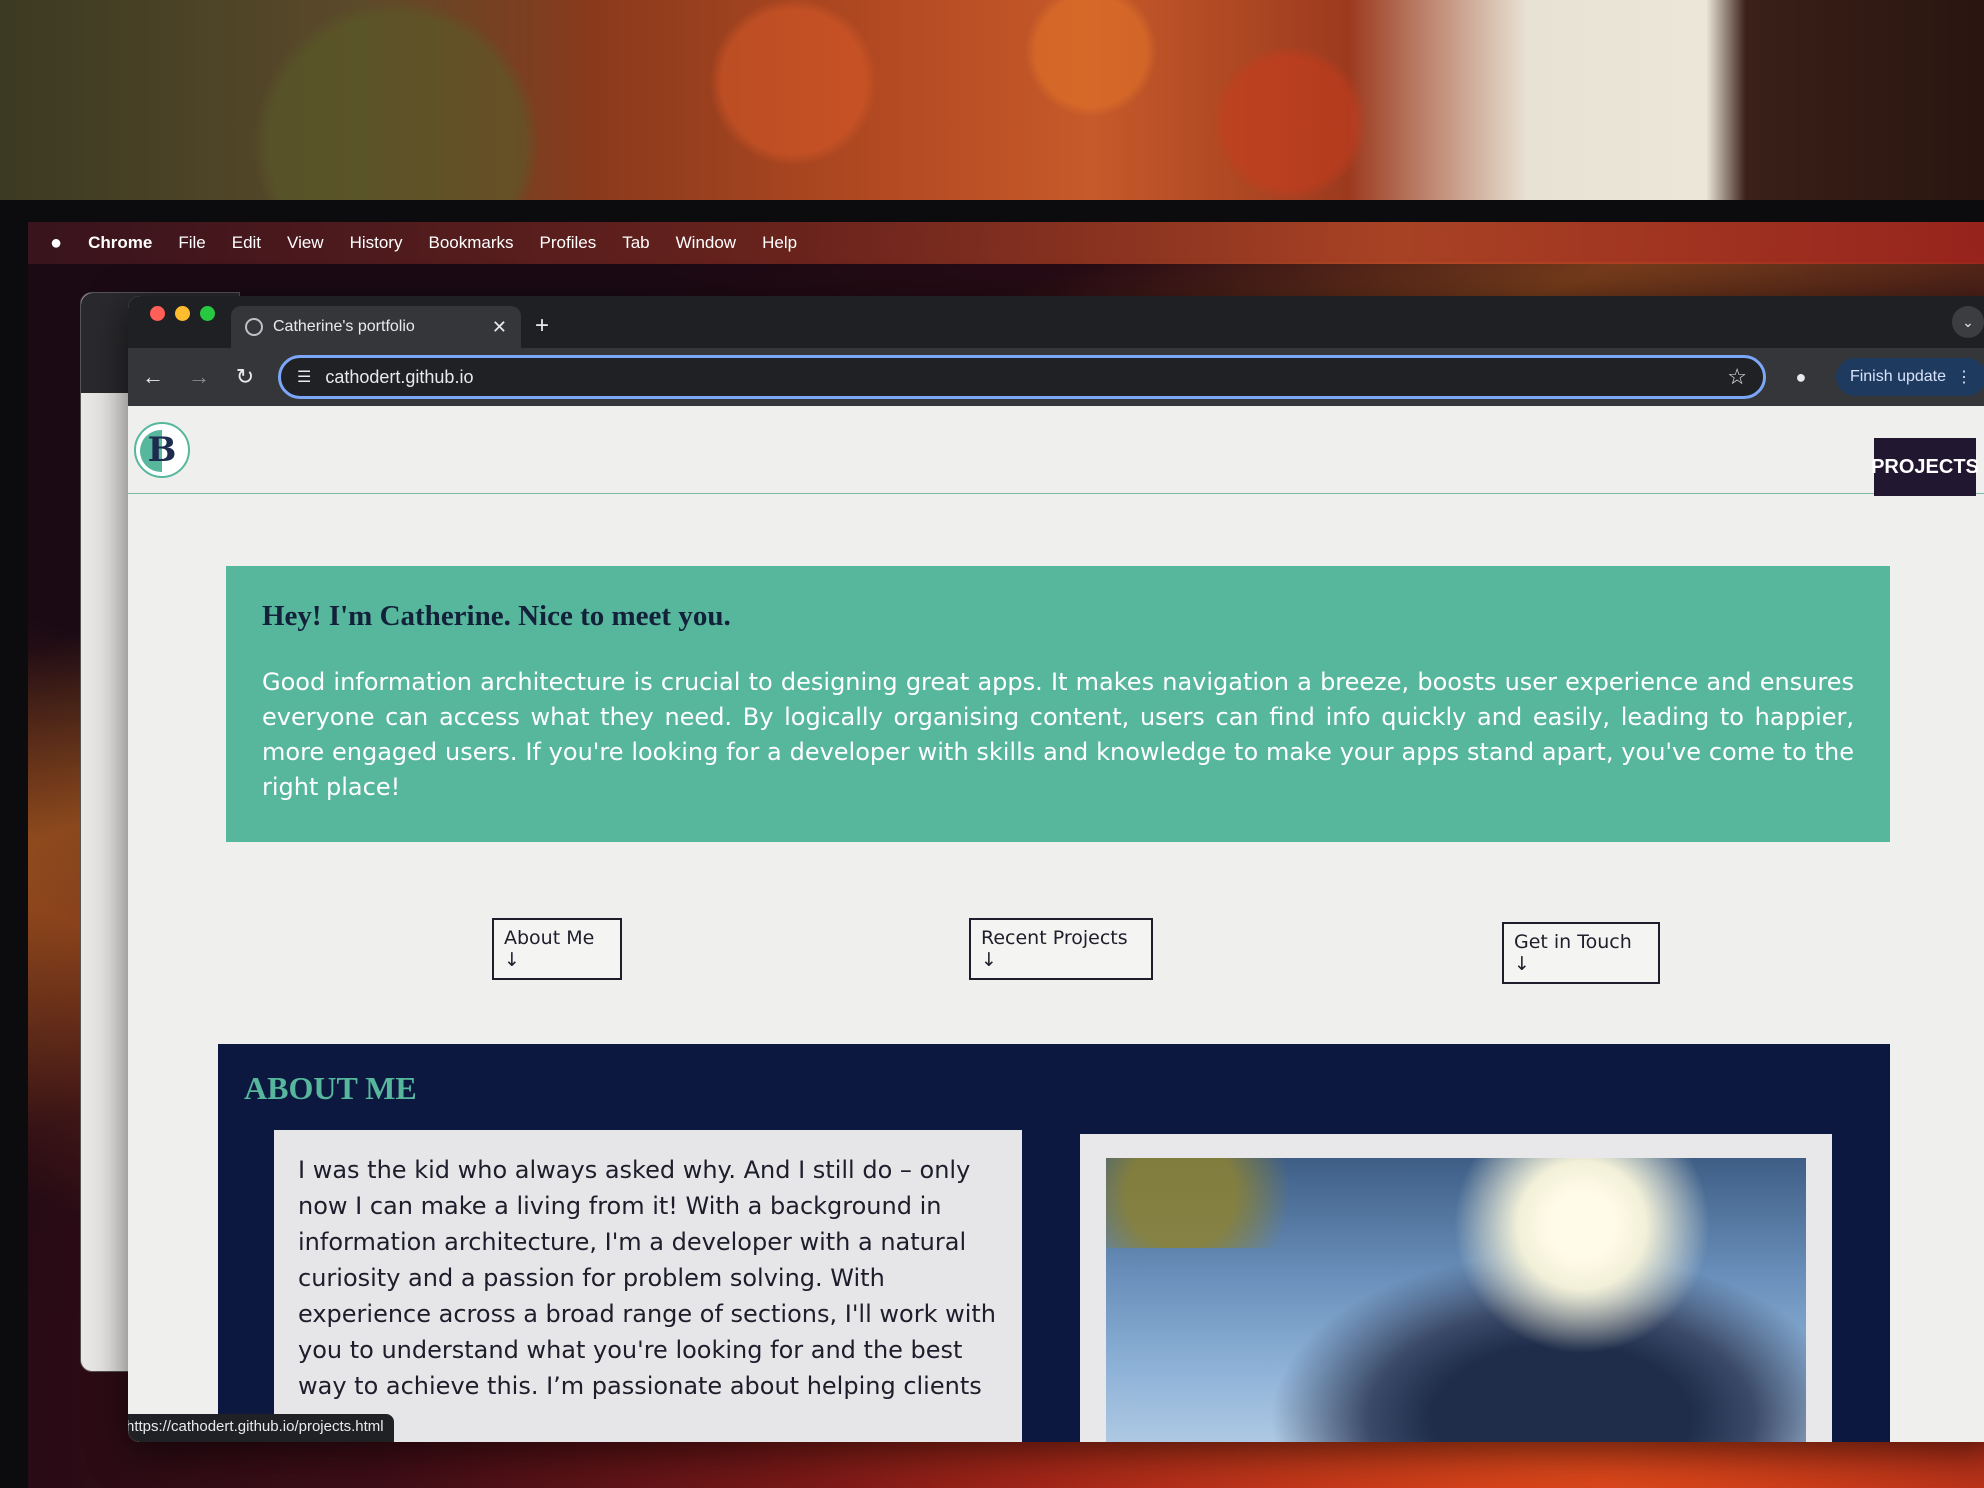  I want to click on forward-arrow-icon: →, so click(199, 377).